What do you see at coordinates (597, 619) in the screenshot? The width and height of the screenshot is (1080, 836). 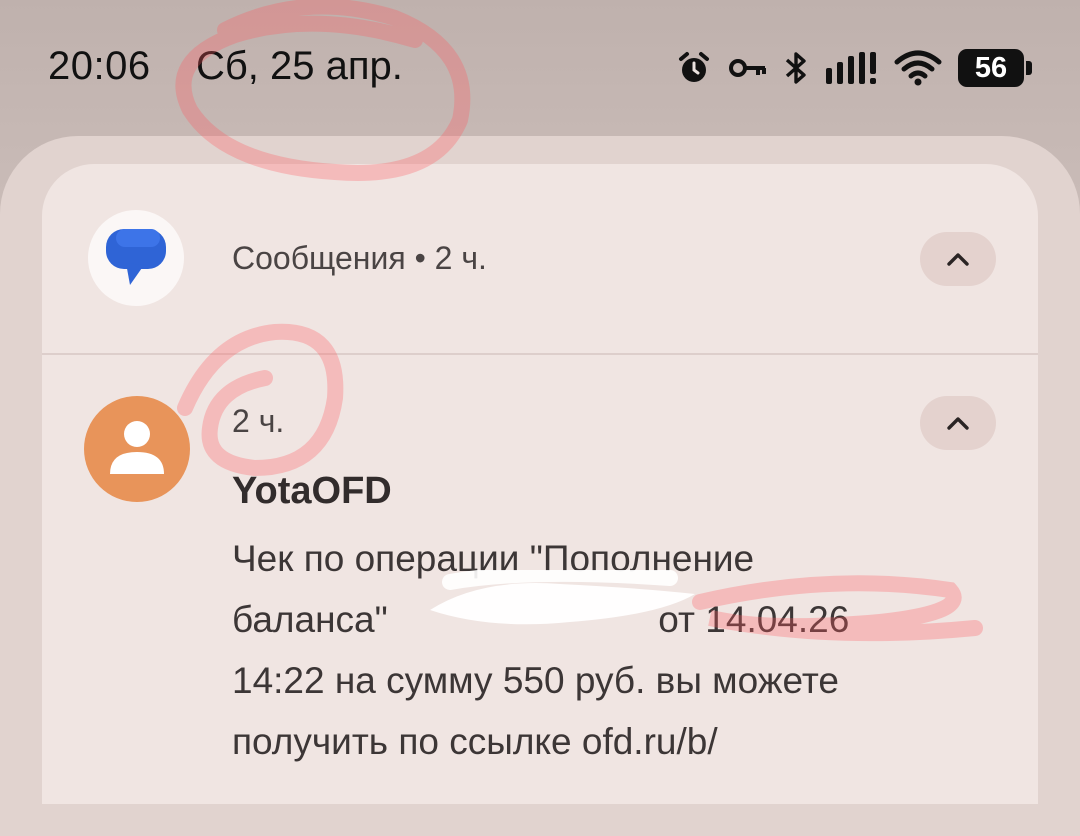 I see `message-line: баланса" от 14.04.26` at bounding box center [597, 619].